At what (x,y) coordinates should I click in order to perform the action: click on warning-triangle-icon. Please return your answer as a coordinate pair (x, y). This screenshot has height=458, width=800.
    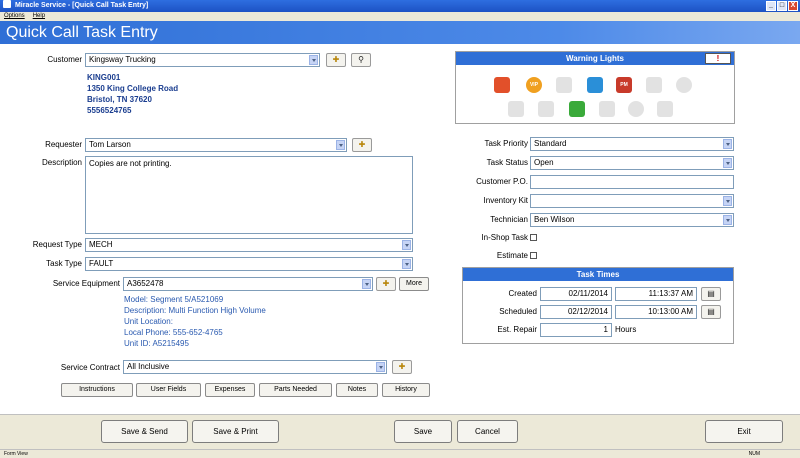
    Looking at the image, I should click on (607, 109).